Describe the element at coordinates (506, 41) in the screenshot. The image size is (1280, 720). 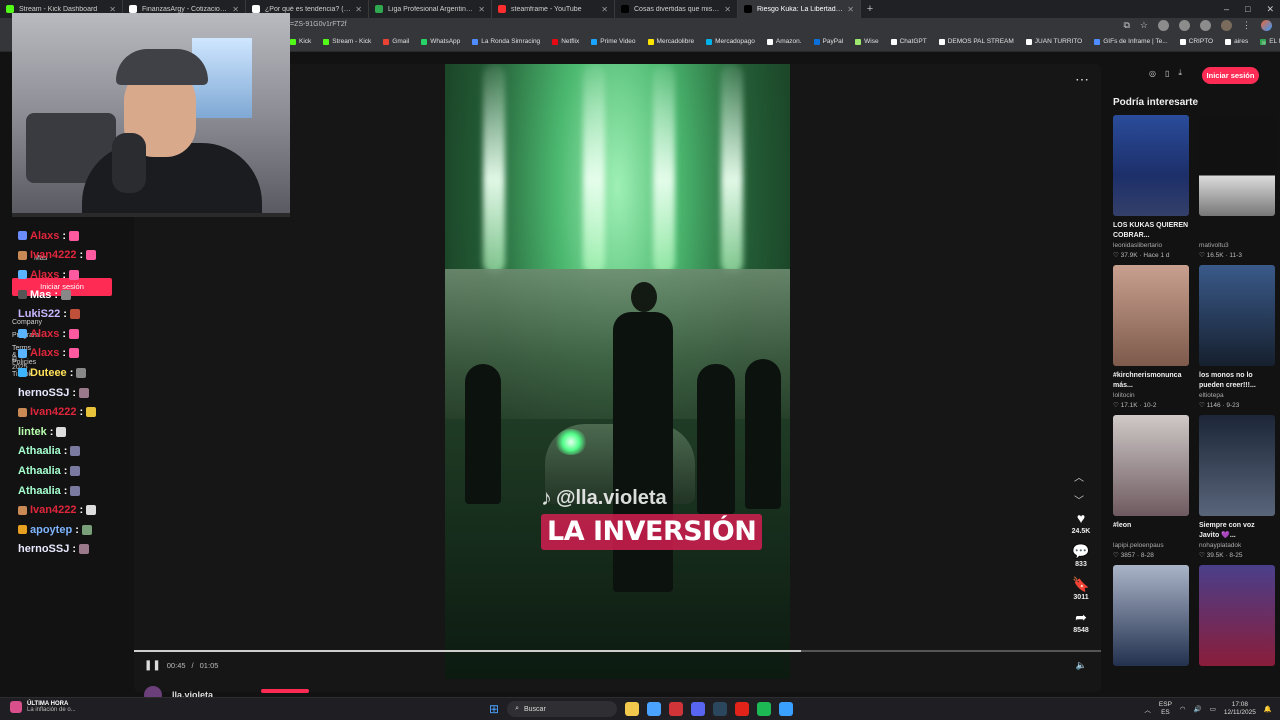
I see `bookmark-item: La Ronda Simracing` at that location.